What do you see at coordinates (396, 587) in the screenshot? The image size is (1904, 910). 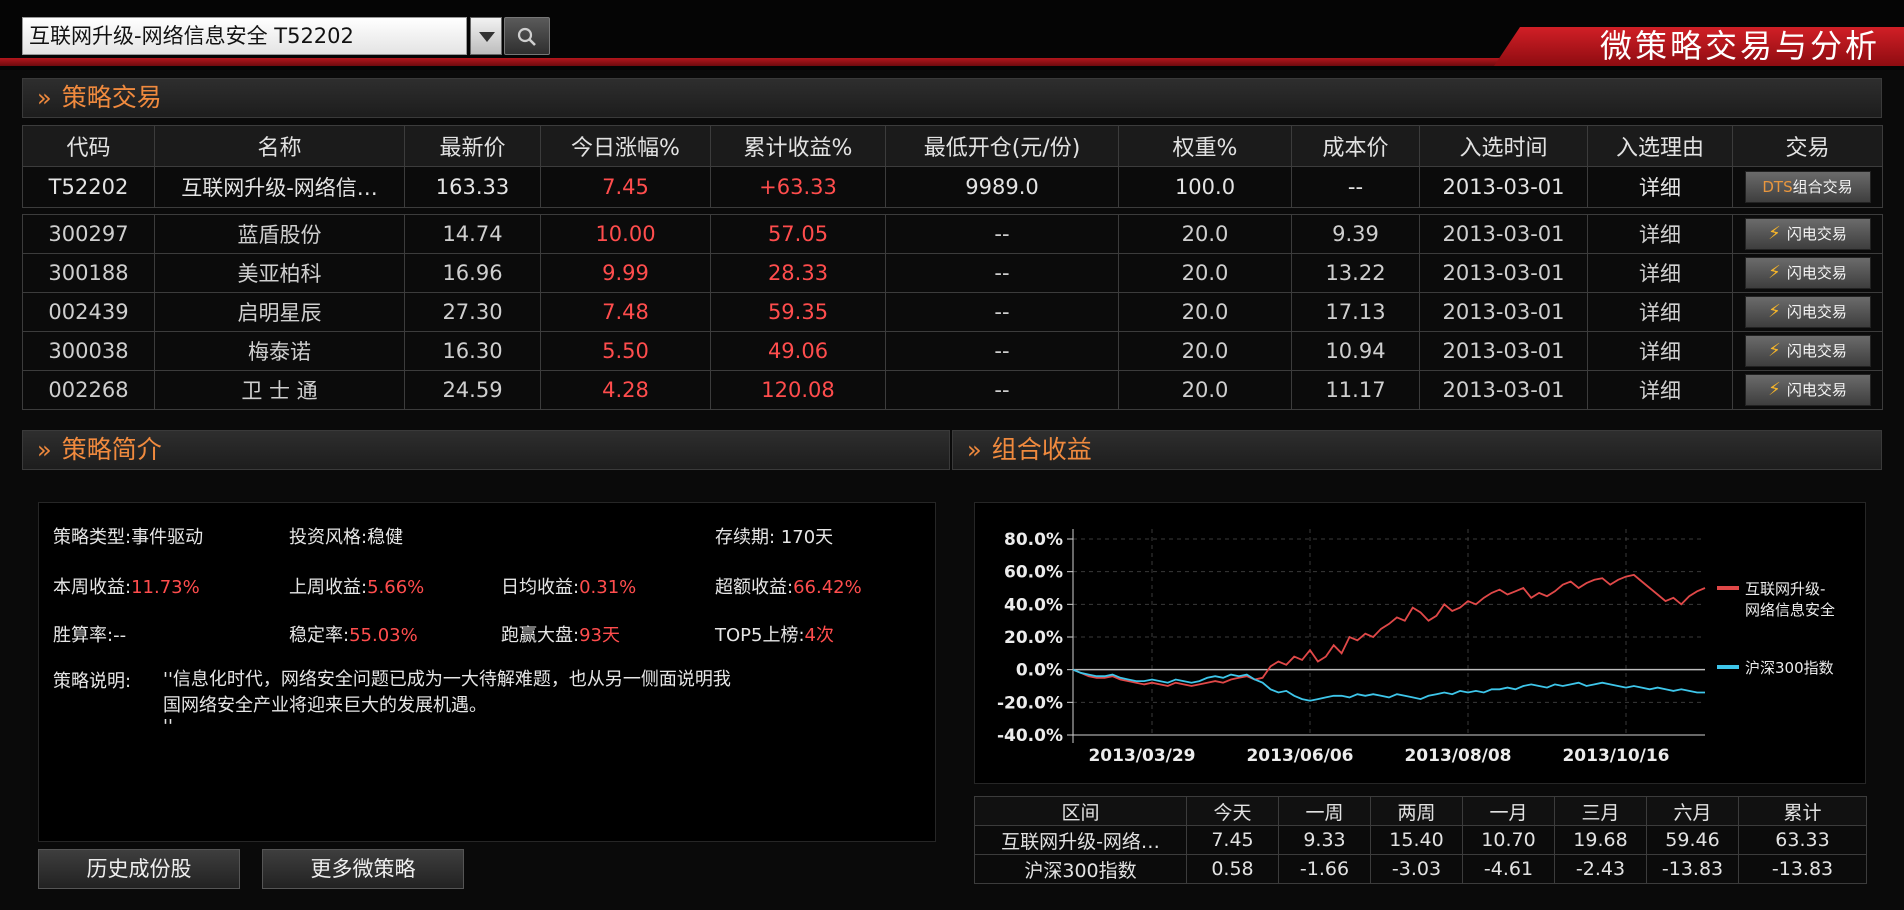 I see `lastweek-return-value: 5.66%` at bounding box center [396, 587].